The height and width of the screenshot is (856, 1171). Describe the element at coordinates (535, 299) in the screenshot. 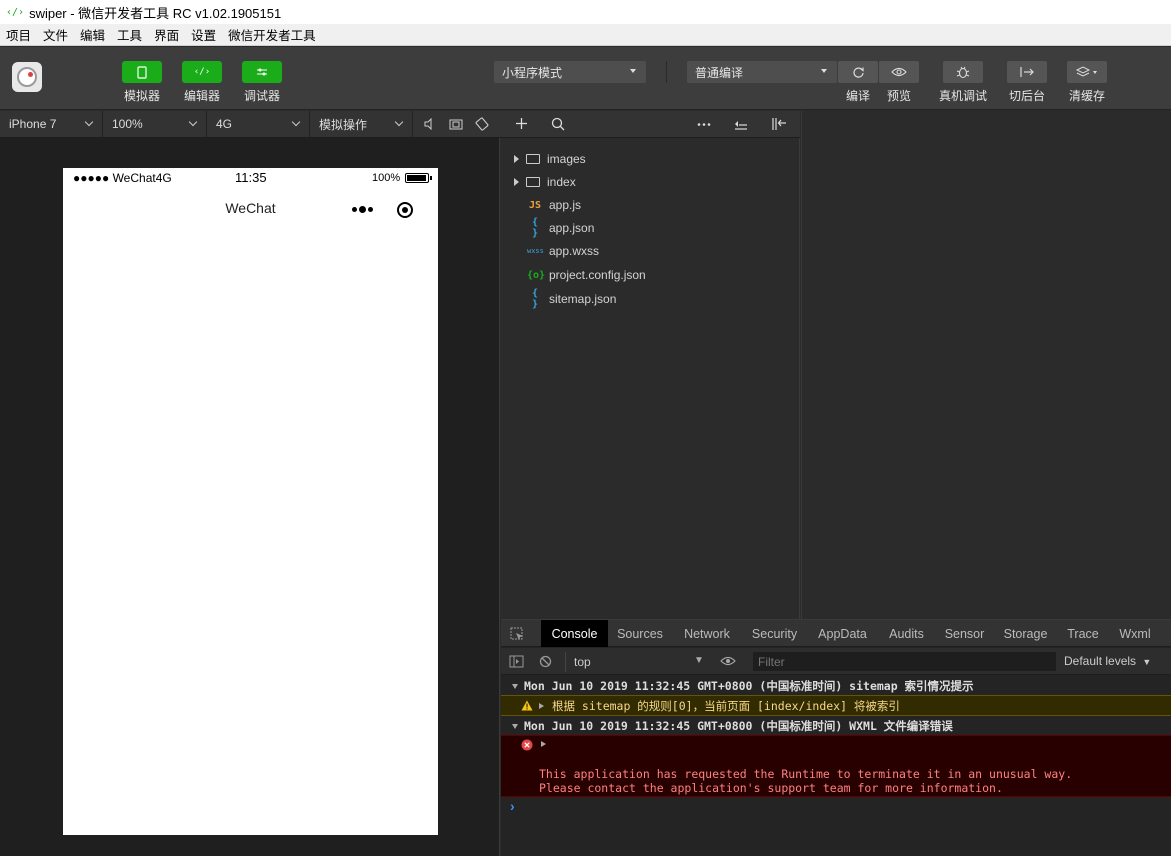

I see `json-file-icon: { }` at that location.